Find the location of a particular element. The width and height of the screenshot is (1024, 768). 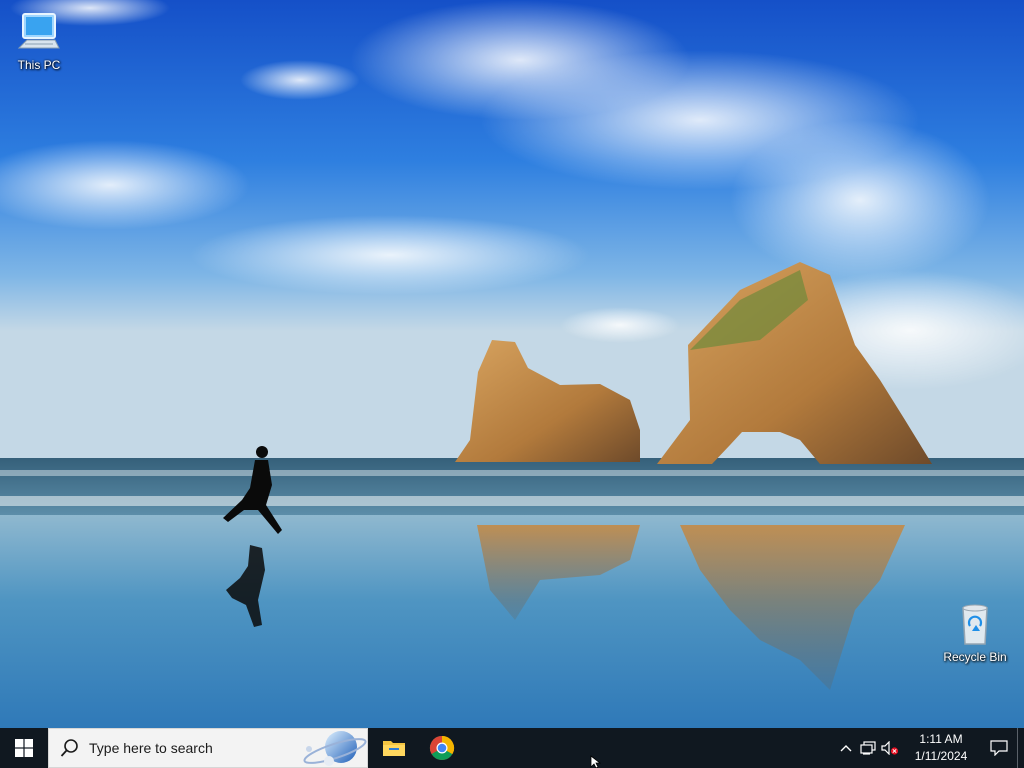

system-tray: 1:11 AM 1/11/2024 is located at coordinates (929, 748).